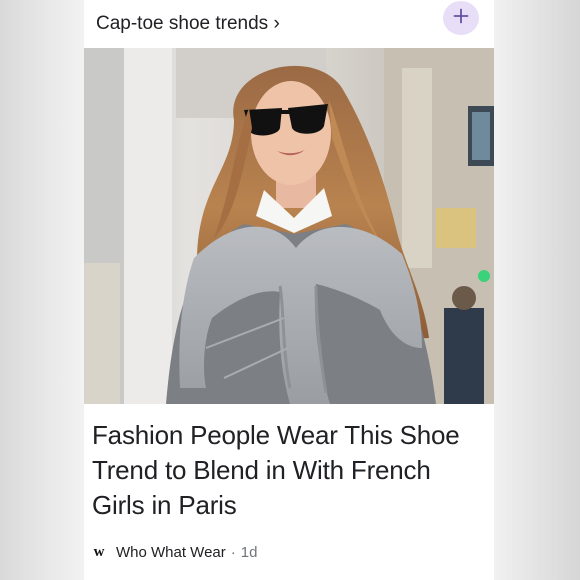 Image resolution: width=580 pixels, height=580 pixels. I want to click on source-name: Who What Wear, so click(171, 552).